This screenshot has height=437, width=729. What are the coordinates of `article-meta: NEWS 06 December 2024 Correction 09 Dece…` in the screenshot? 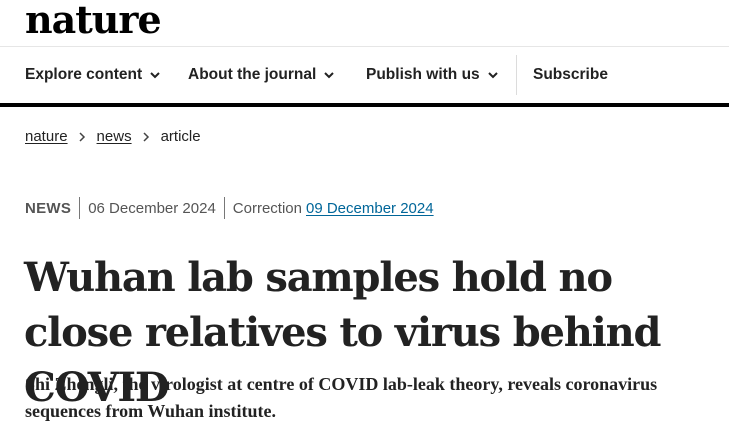 It's located at (229, 208).